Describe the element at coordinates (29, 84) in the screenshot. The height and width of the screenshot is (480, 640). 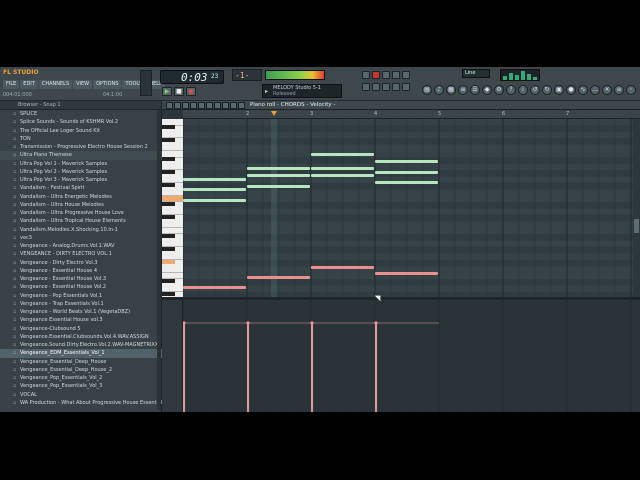
I see `menu-item-edit: EDIT` at that location.